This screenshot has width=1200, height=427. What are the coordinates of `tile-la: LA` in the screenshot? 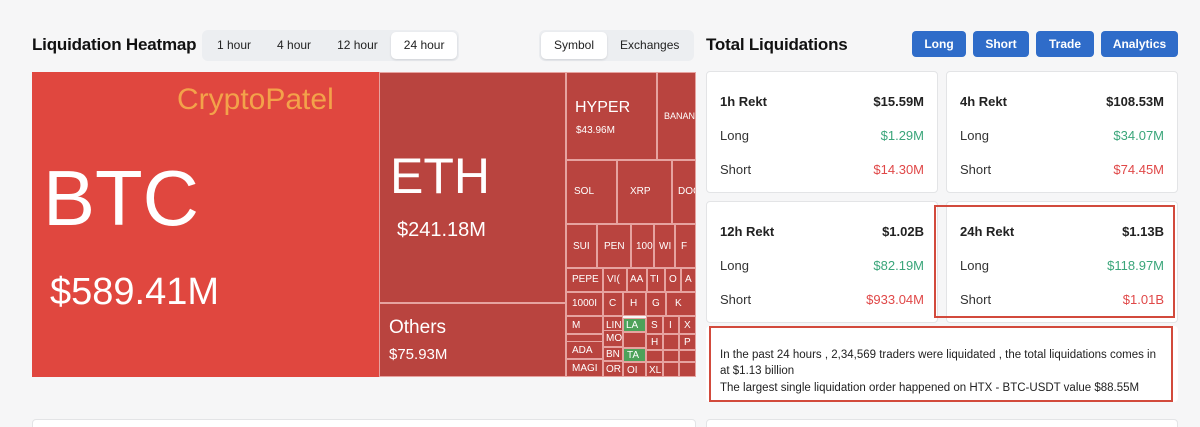 It's located at (634, 325).